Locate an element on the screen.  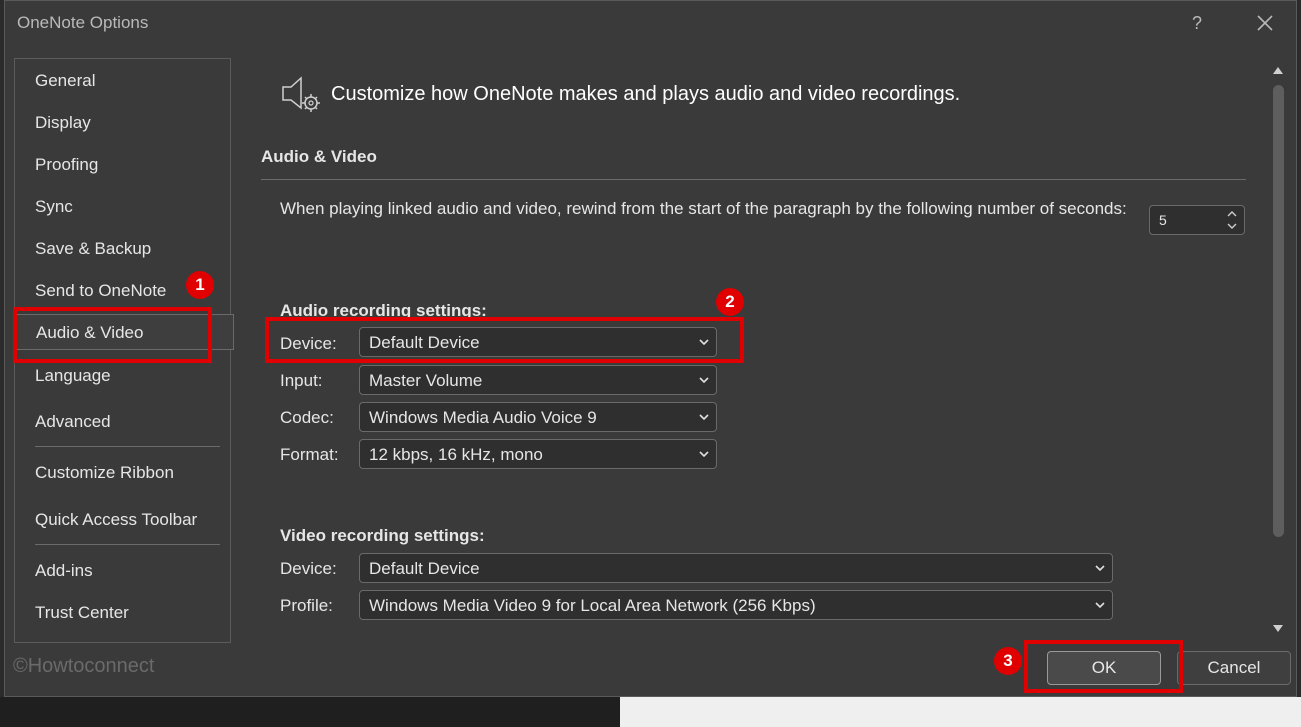
annotation-badge-3: 3 is located at coordinates (1008, 661).